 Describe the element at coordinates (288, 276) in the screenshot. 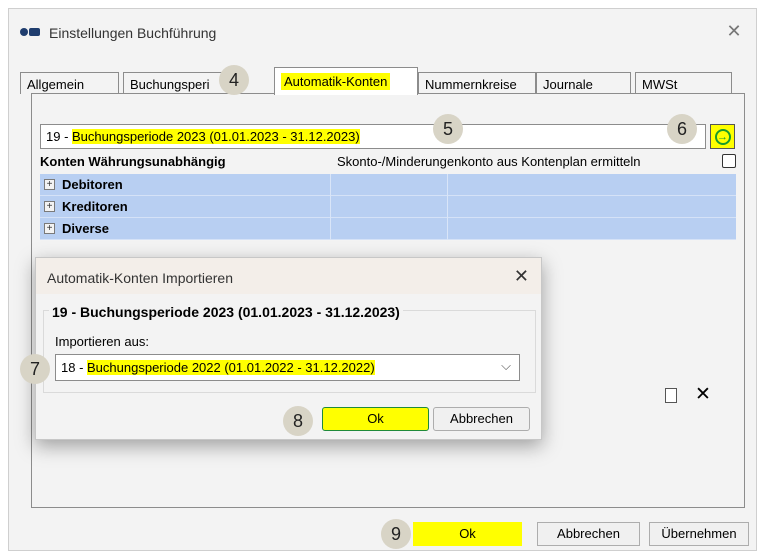

I see `dialog-title-bar: Automatik-Konten Importieren ✕` at that location.